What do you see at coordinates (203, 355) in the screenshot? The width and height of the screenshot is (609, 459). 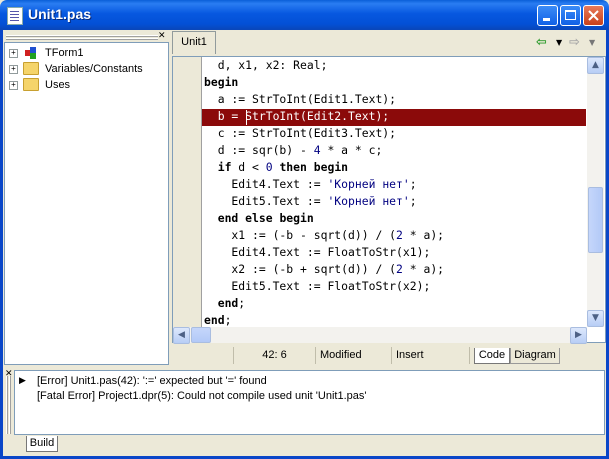 I see `status-cell-blank` at bounding box center [203, 355].